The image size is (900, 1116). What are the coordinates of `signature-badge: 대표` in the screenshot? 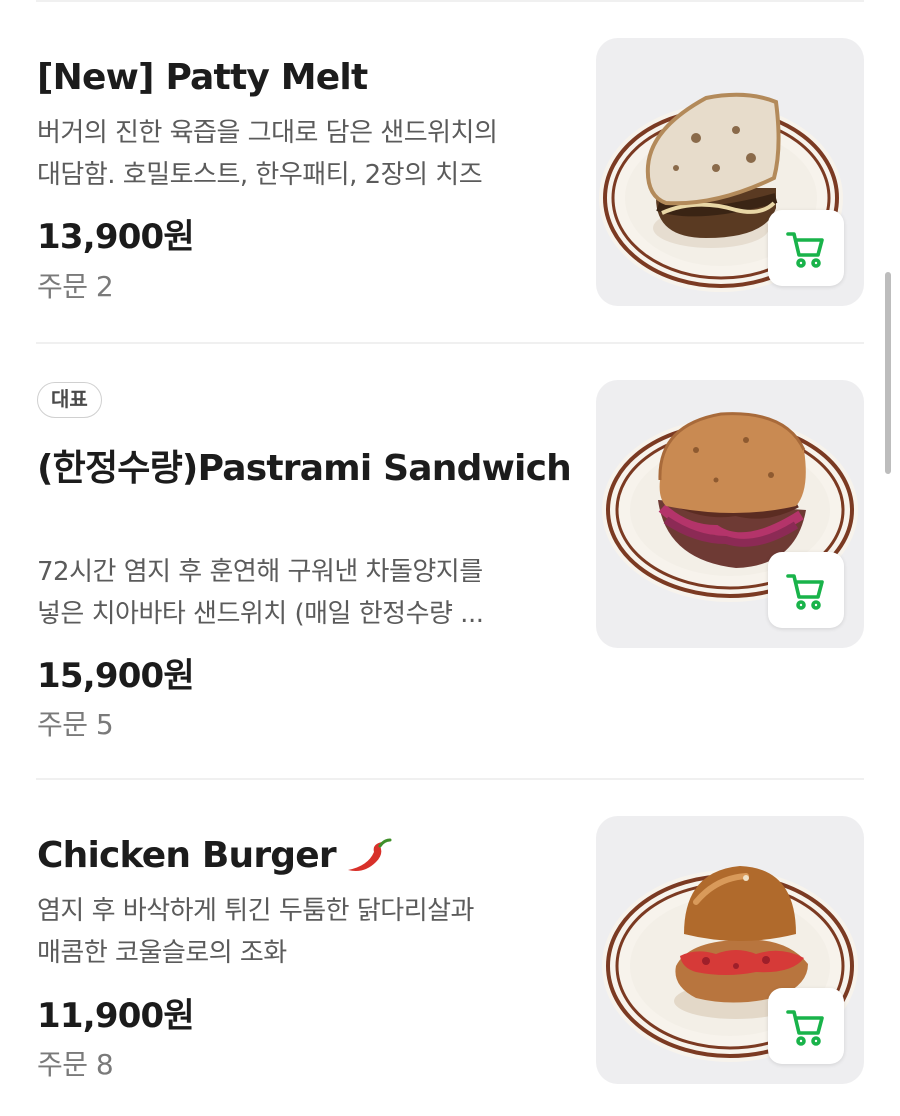 It's located at (69, 400).